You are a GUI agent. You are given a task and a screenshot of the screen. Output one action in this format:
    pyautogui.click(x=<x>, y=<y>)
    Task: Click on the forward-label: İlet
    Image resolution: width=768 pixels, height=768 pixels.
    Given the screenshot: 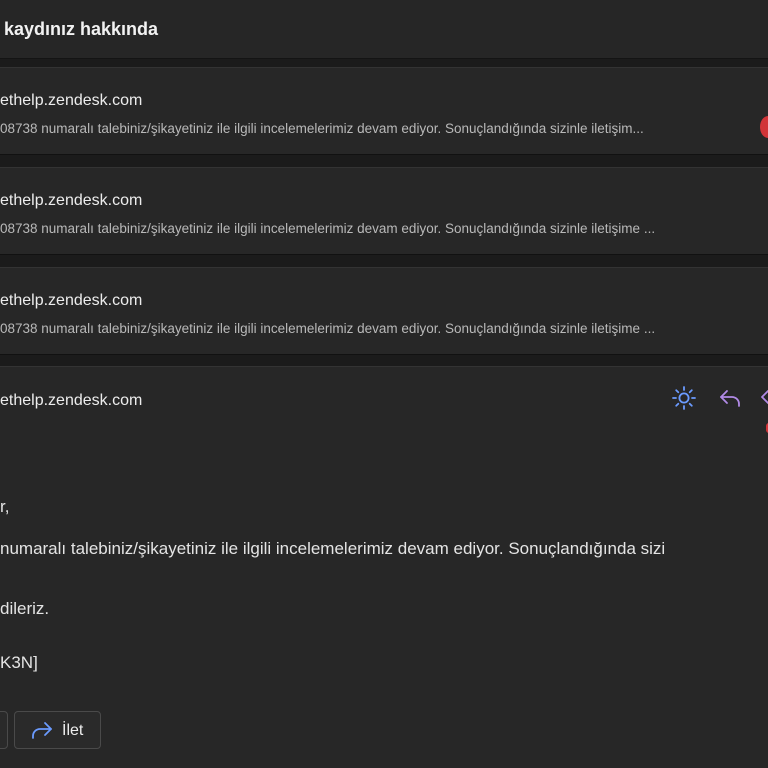 What is the action you would take?
    pyautogui.click(x=73, y=730)
    